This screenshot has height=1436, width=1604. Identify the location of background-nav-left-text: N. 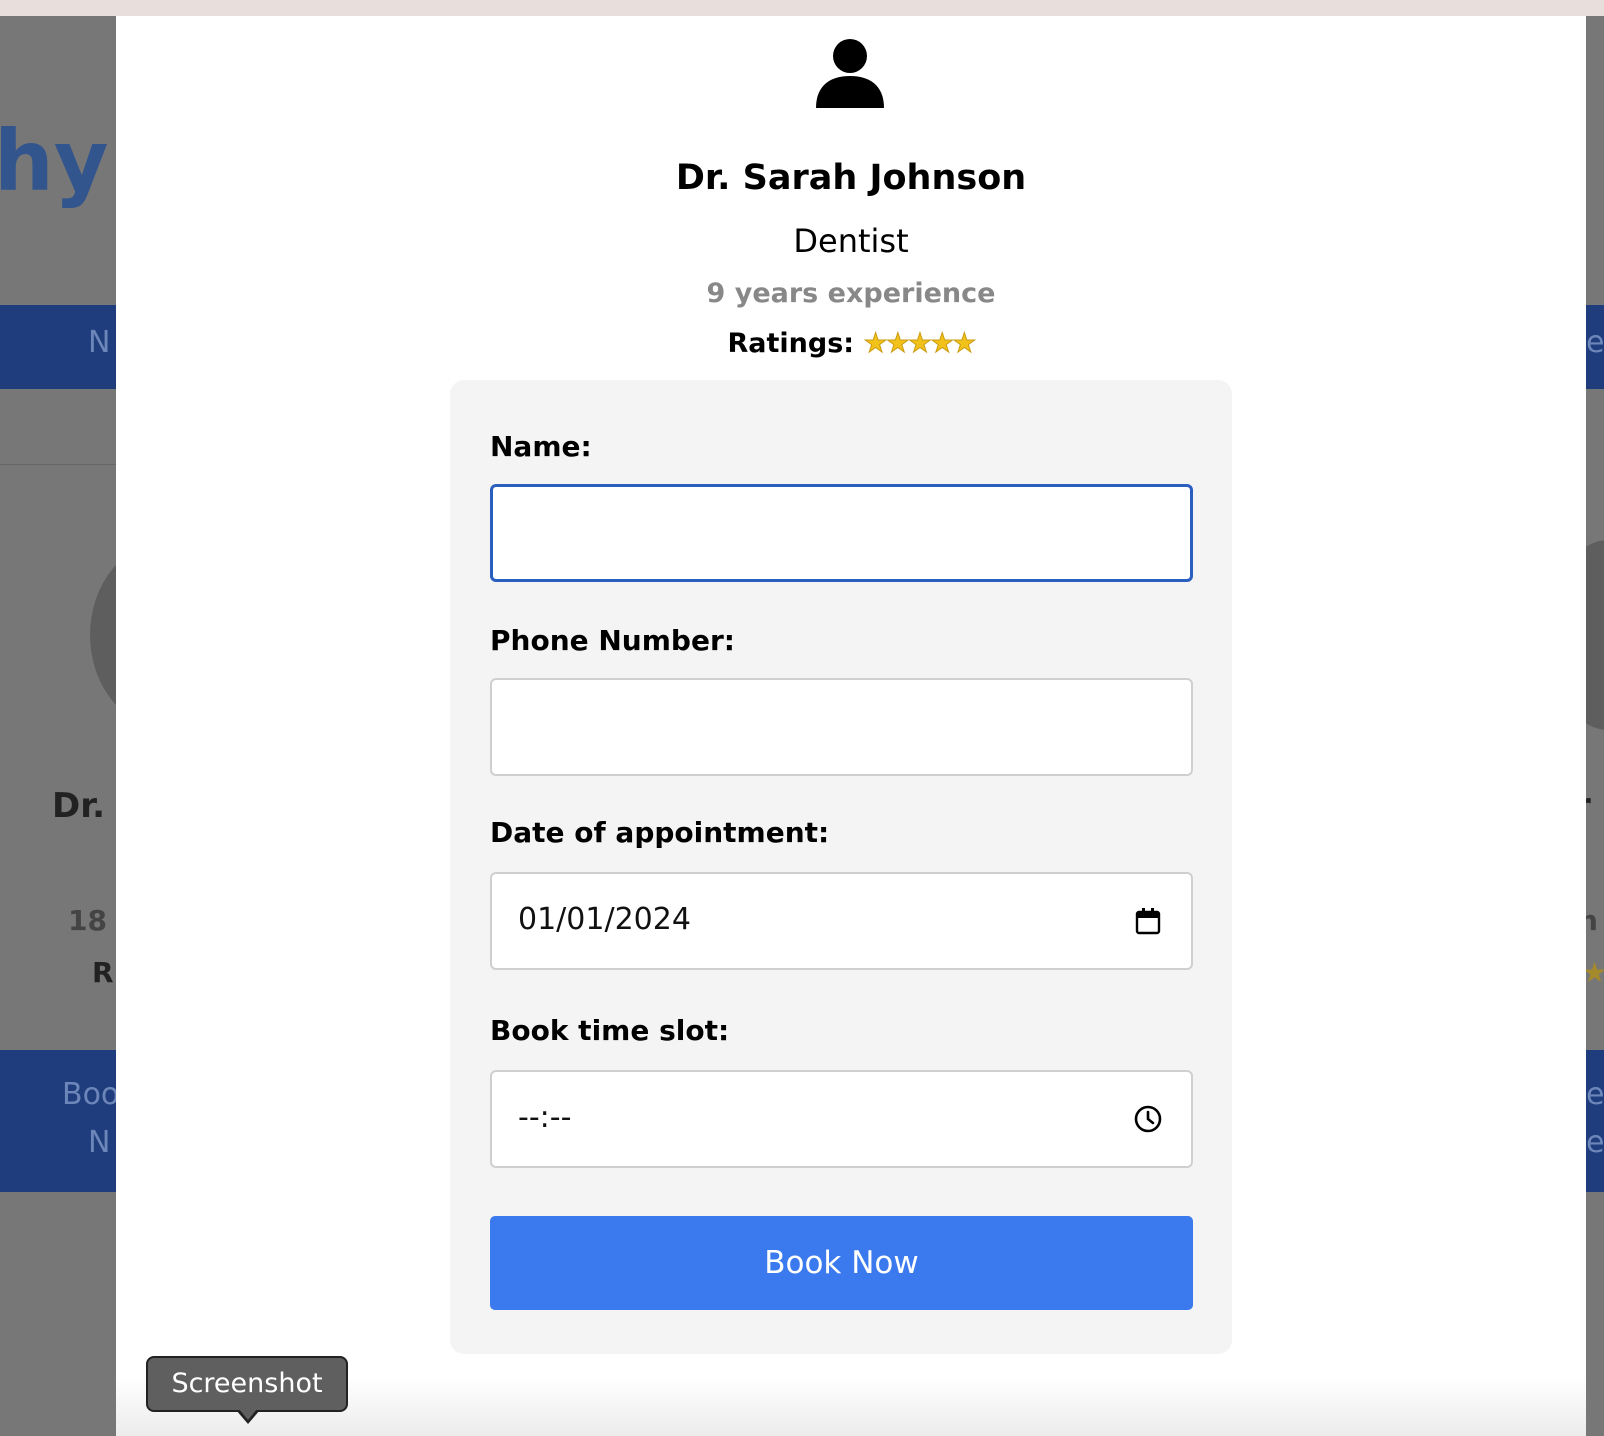
(99, 342).